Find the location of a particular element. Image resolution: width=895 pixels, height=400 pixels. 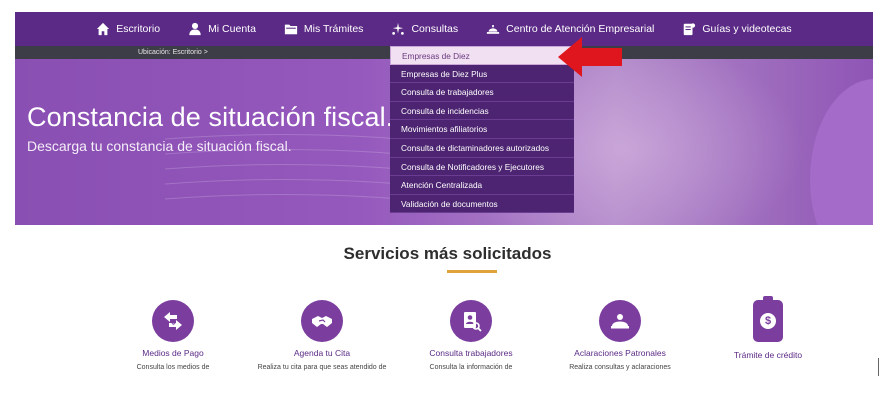

nav-item-mis-tramites: Mis Trámites is located at coordinates (324, 29).